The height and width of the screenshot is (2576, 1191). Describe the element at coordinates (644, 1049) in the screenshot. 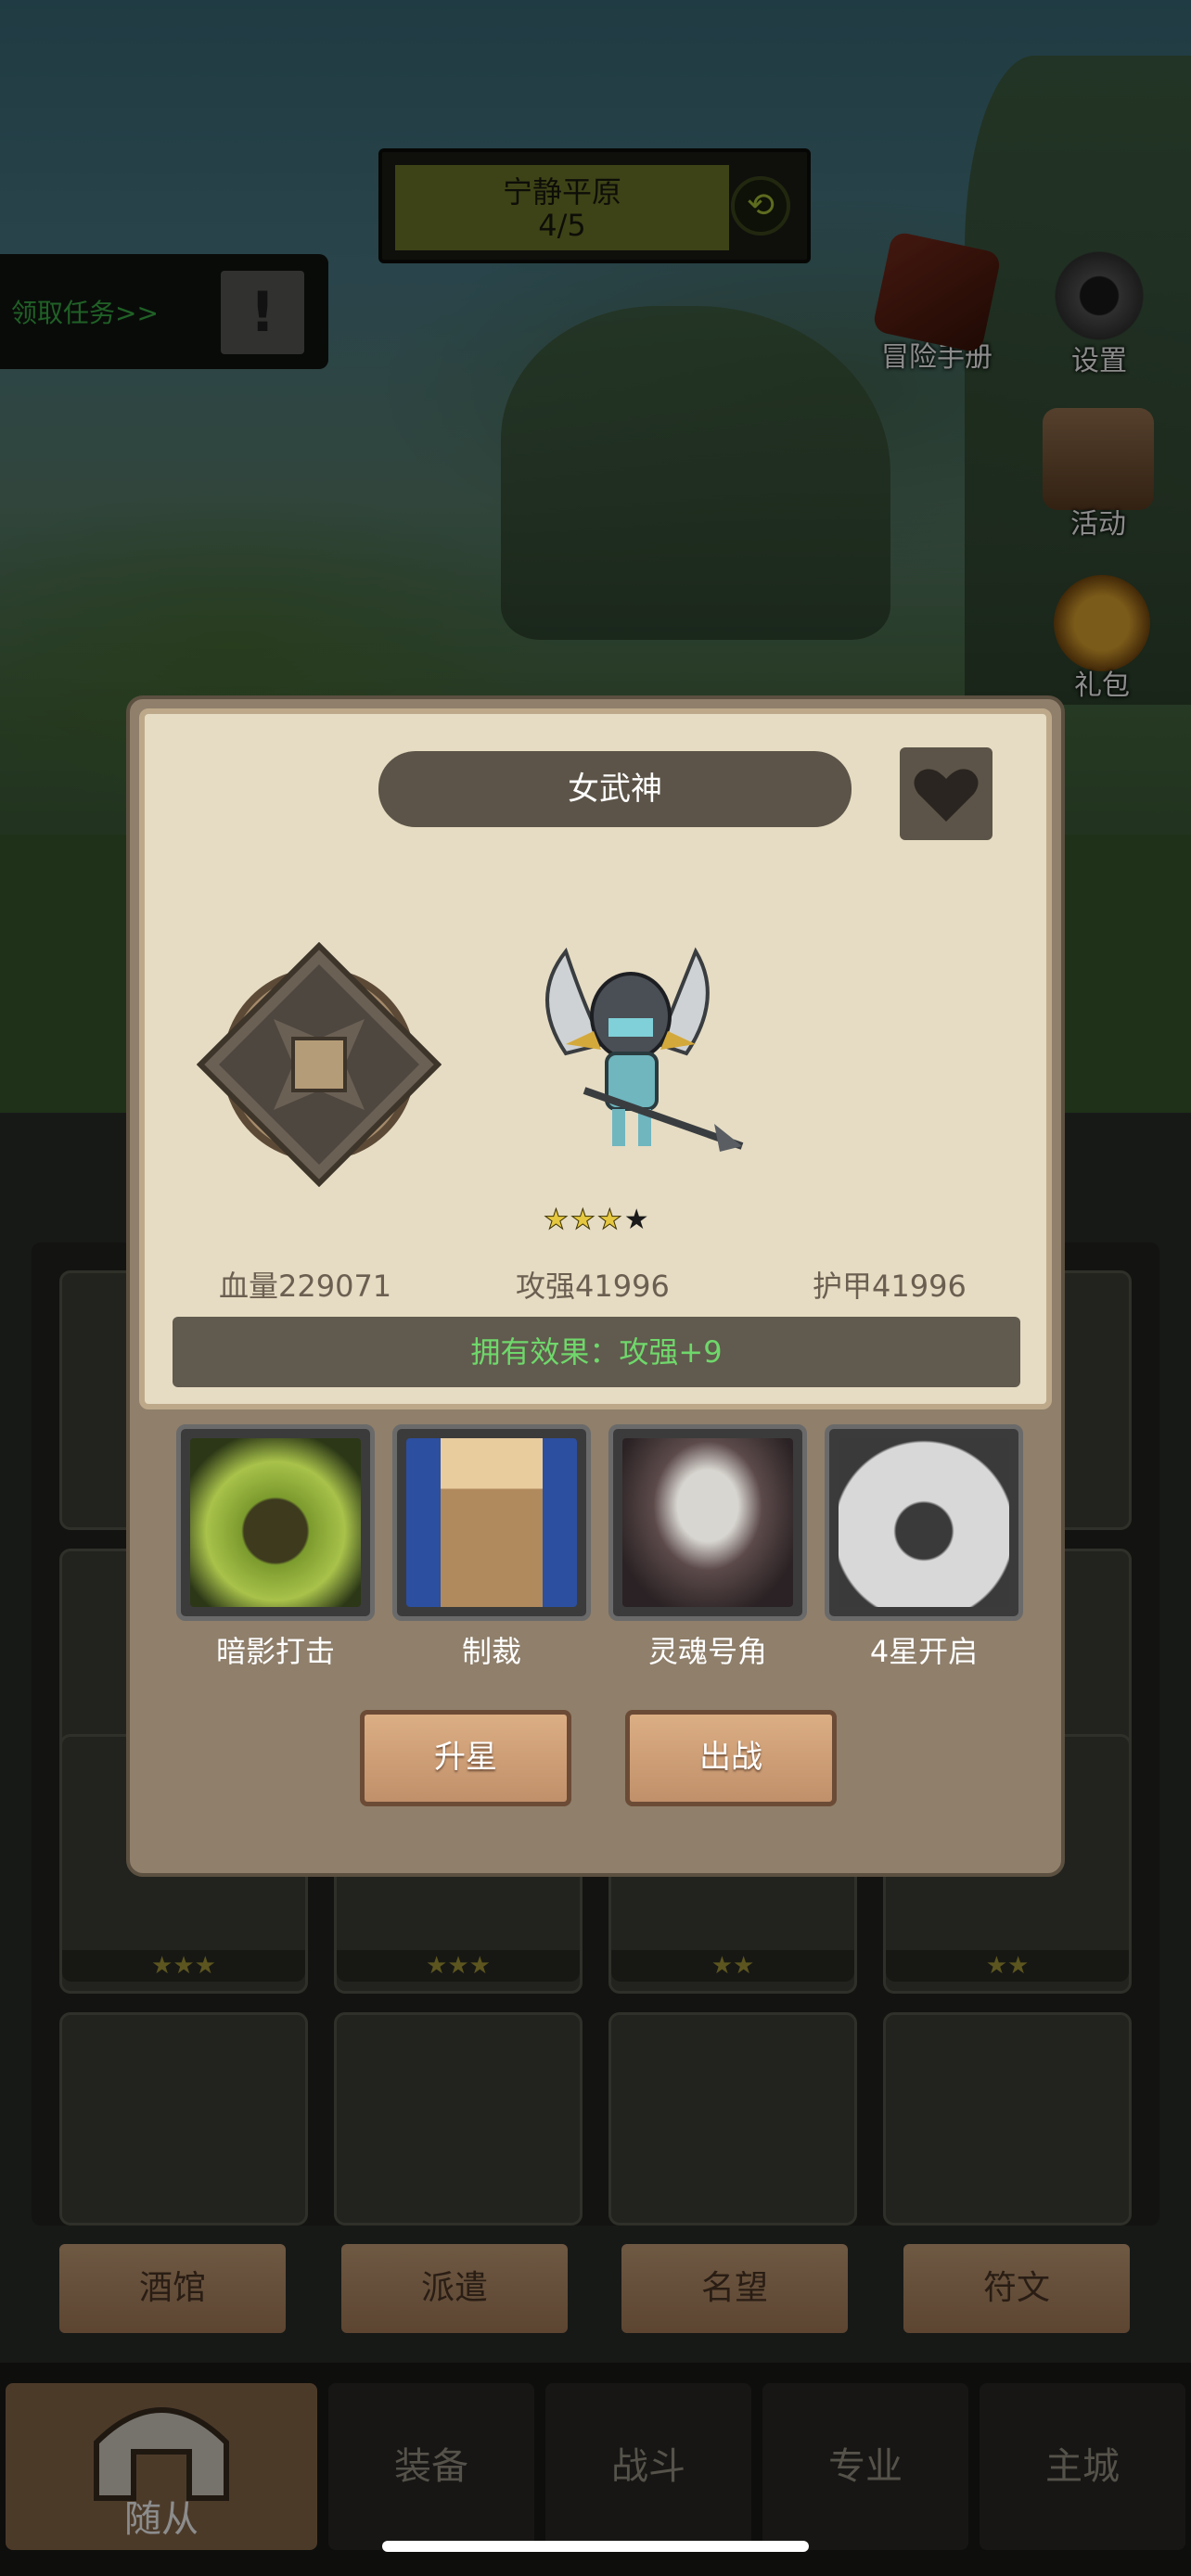

I see `valkyrie-character-icon` at that location.